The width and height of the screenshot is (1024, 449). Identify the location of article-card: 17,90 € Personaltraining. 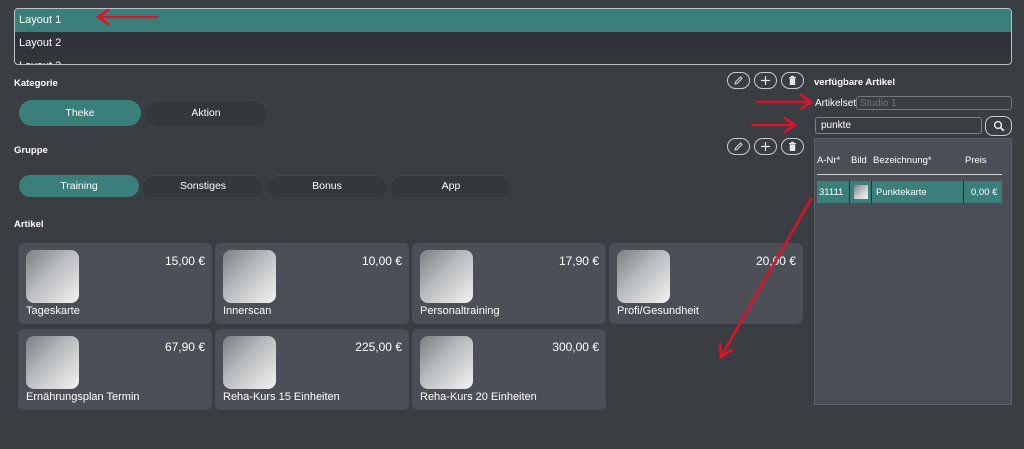
(509, 283).